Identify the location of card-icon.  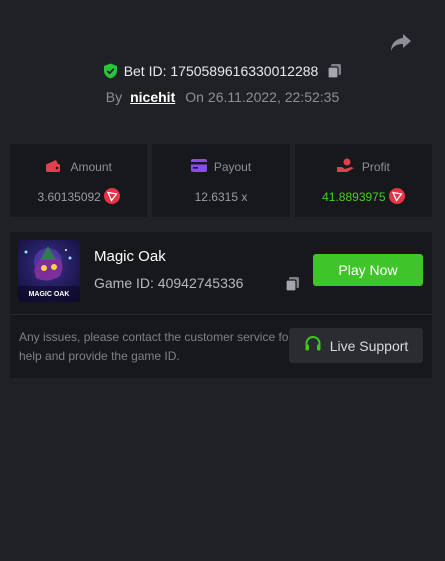
(198, 167).